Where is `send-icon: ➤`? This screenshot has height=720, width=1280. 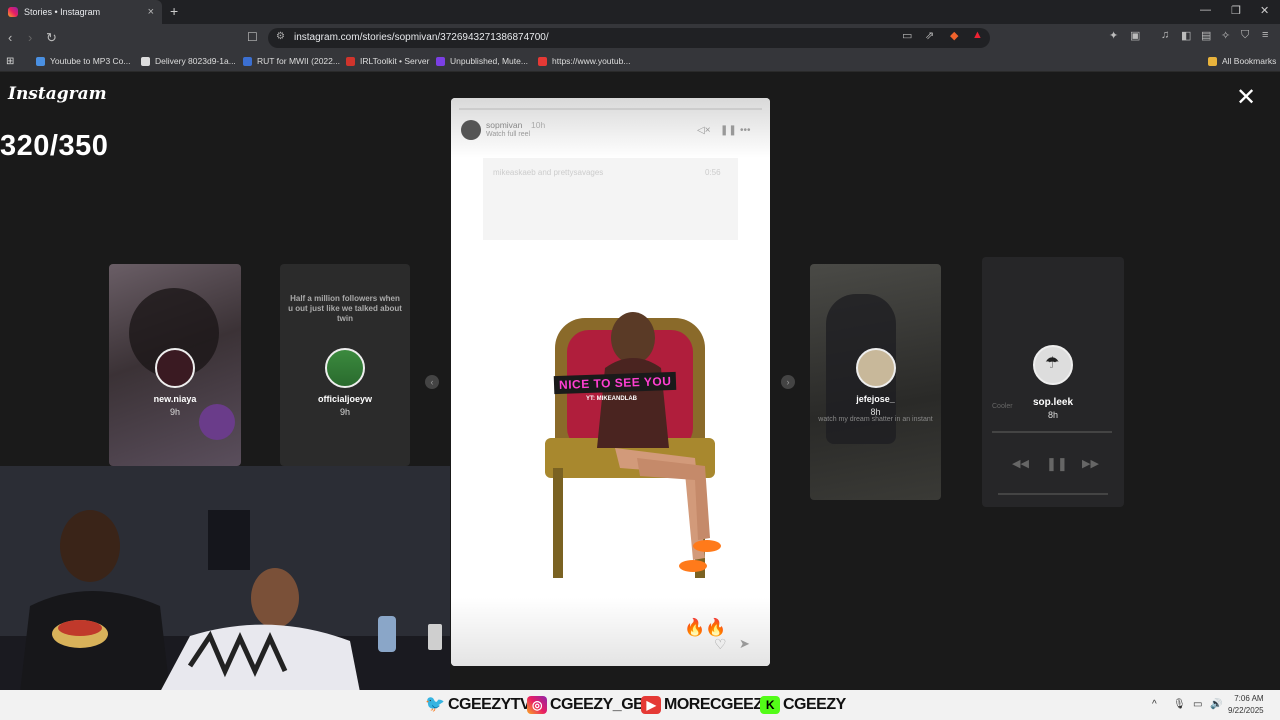 send-icon: ➤ is located at coordinates (744, 644).